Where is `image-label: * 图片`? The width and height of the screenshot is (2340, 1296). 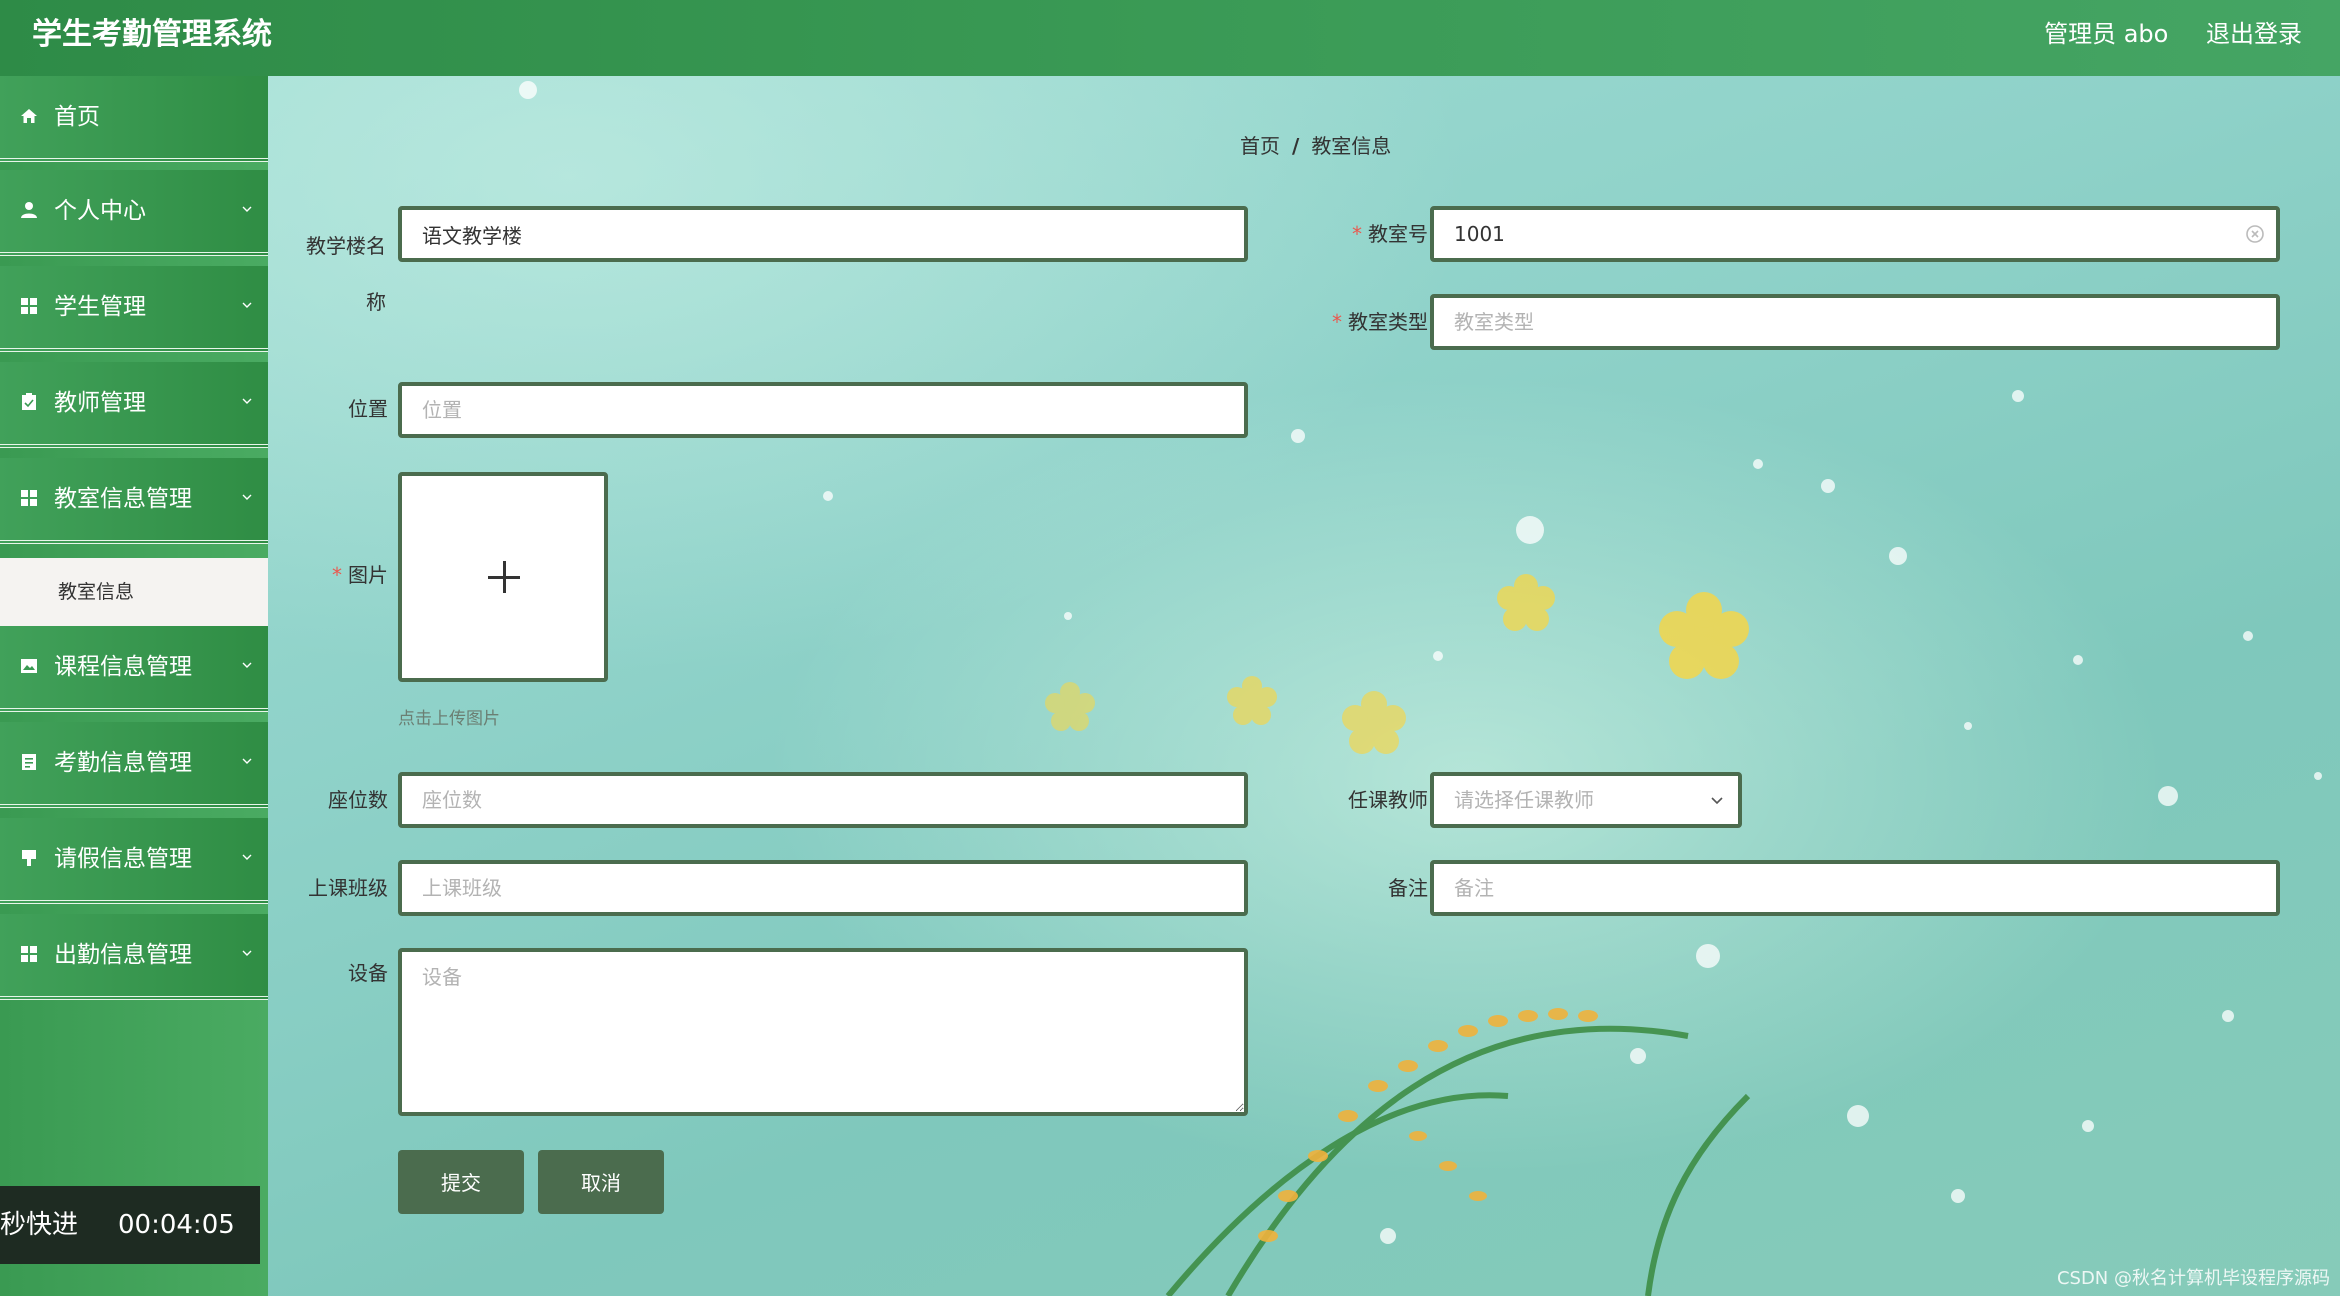
image-label: * 图片 is located at coordinates (328, 575).